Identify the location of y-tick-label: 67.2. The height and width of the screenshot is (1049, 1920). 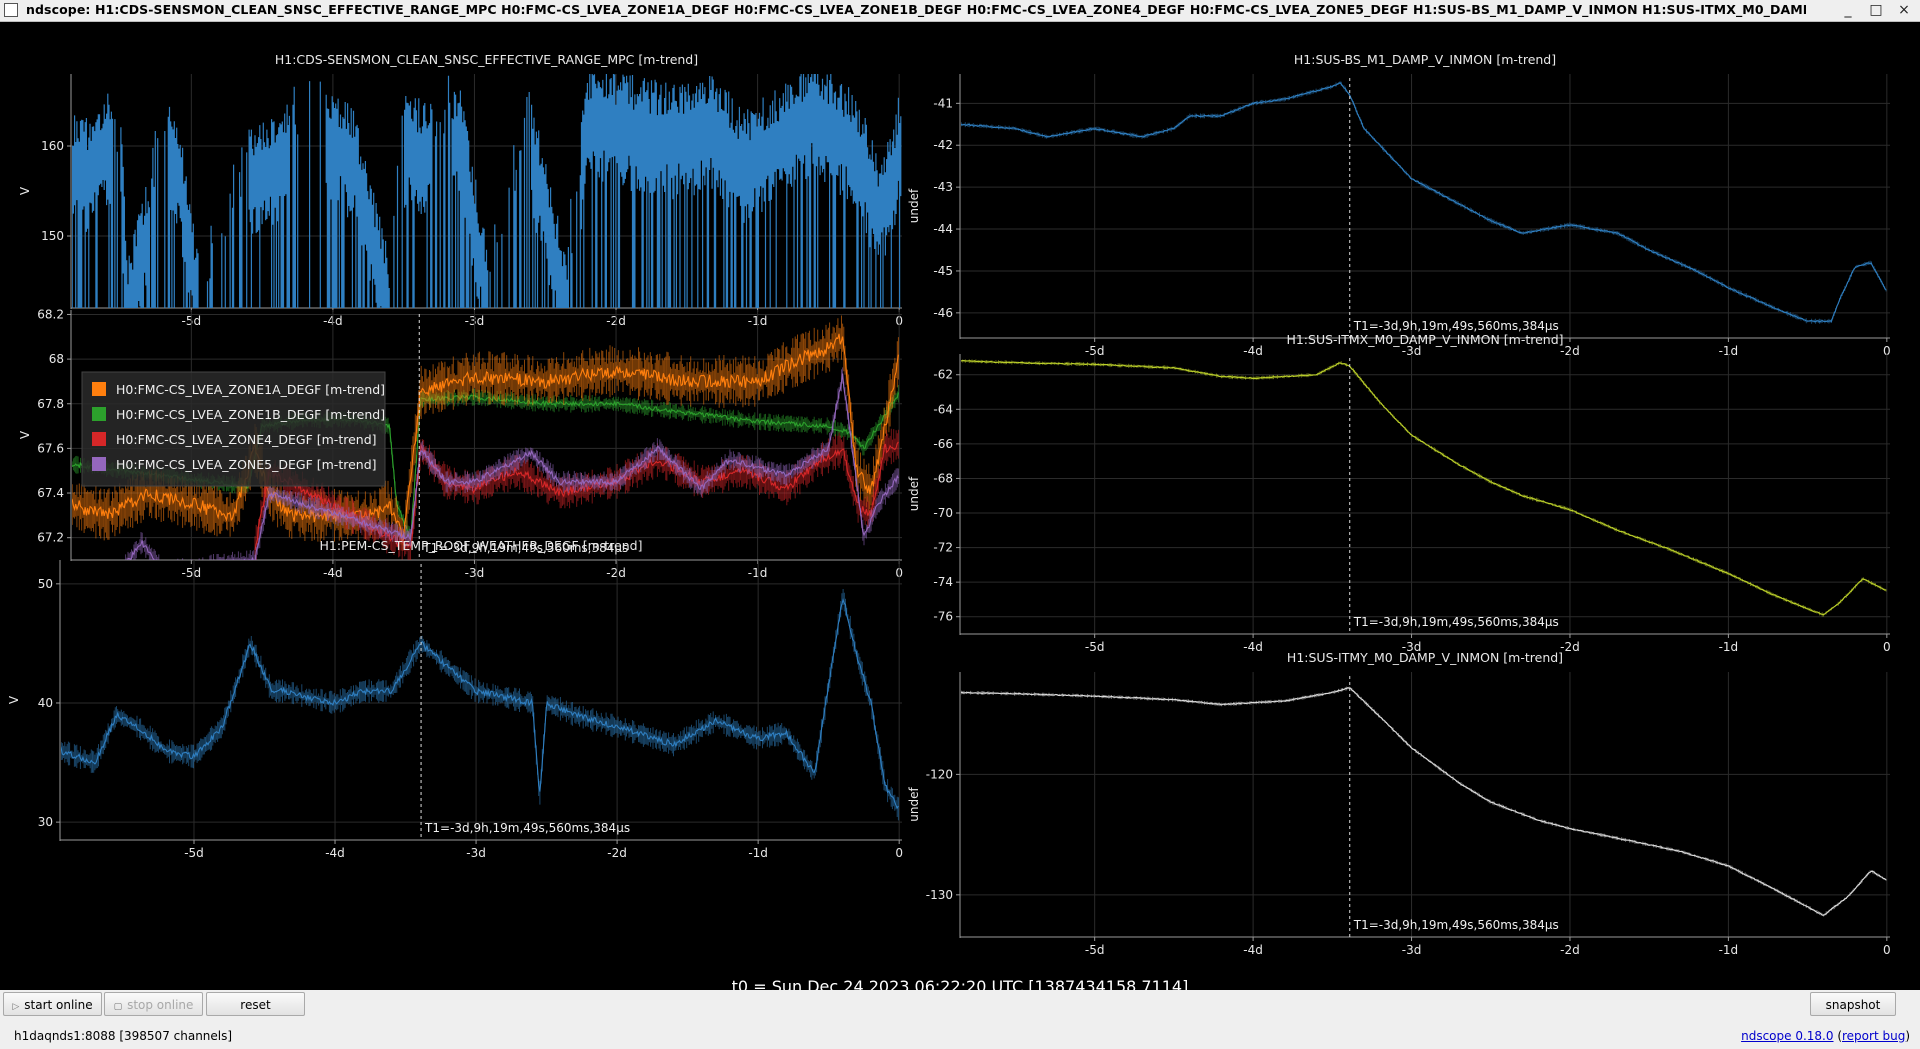
(50, 538).